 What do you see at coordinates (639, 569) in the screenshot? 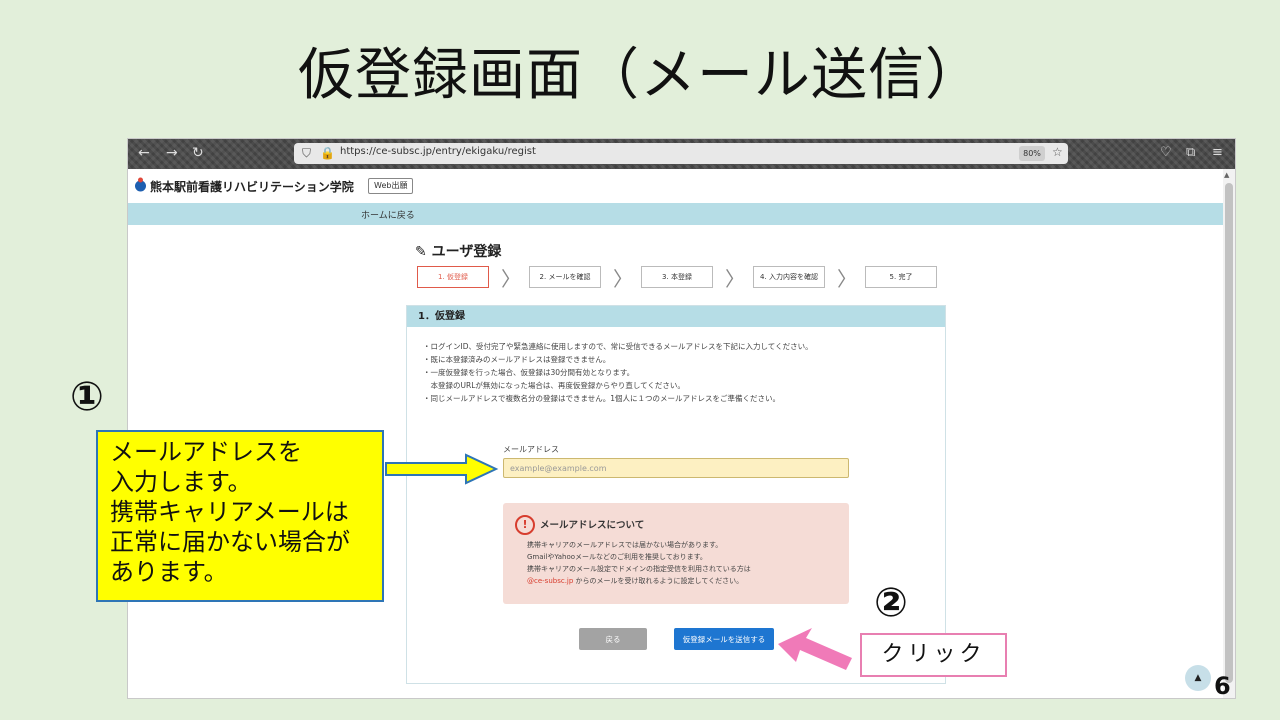
I see `warning-line: 携帯キャリアのメール設定でドメインの指定受信を利用されている方は` at bounding box center [639, 569].